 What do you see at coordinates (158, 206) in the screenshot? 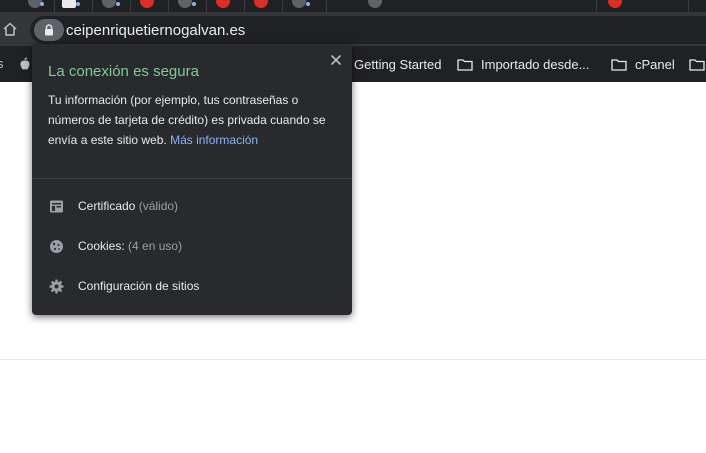
I see `certificate-status: (válido)` at bounding box center [158, 206].